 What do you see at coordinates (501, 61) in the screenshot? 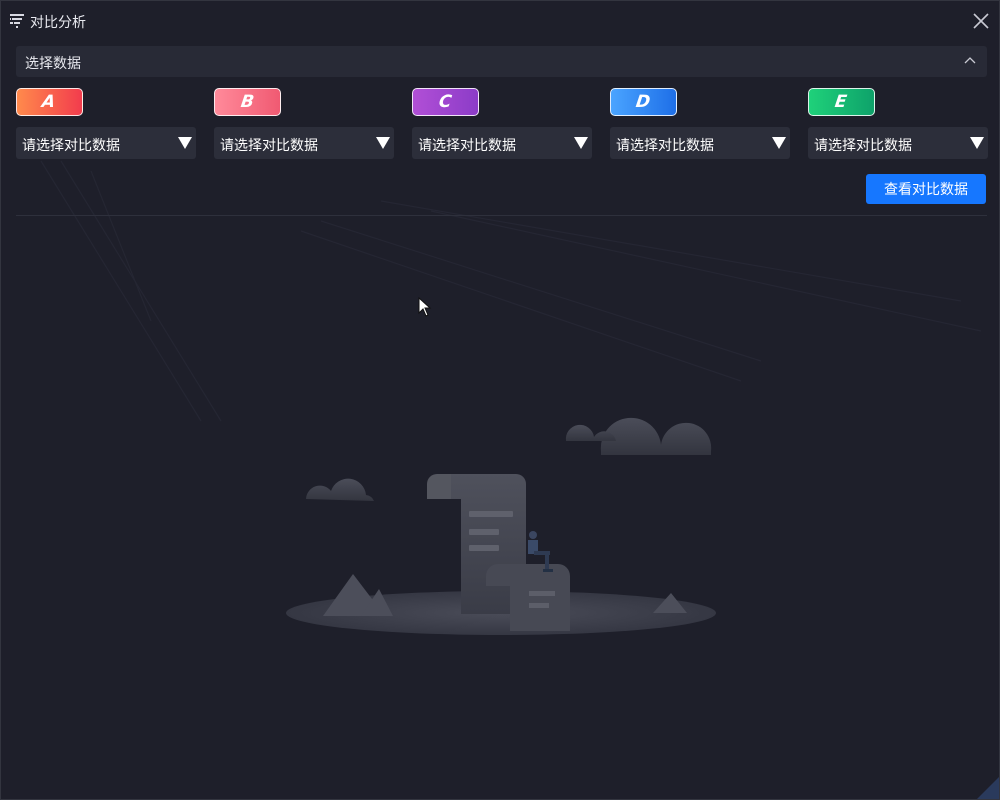
I see `select-data-section-header: 选择数据` at bounding box center [501, 61].